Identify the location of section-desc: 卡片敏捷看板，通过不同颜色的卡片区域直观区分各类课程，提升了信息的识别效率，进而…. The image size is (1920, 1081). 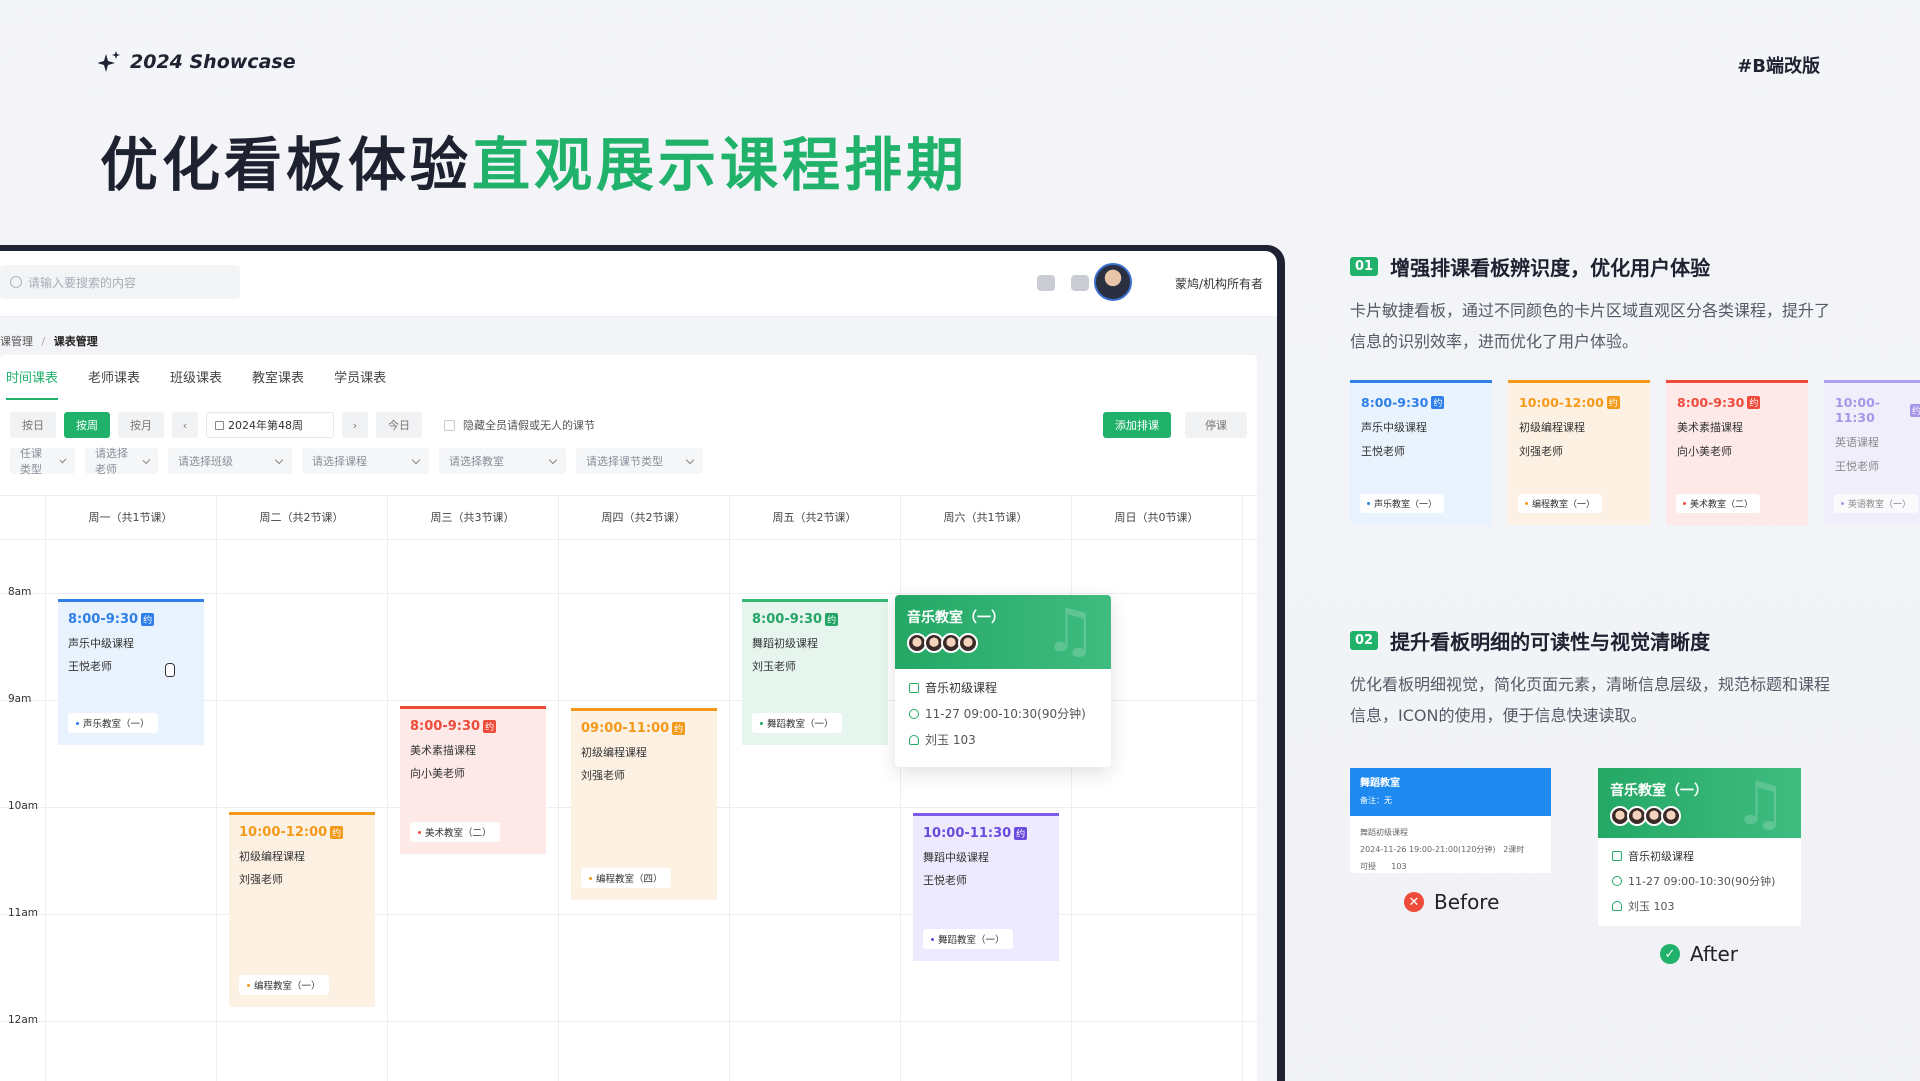
(1590, 326).